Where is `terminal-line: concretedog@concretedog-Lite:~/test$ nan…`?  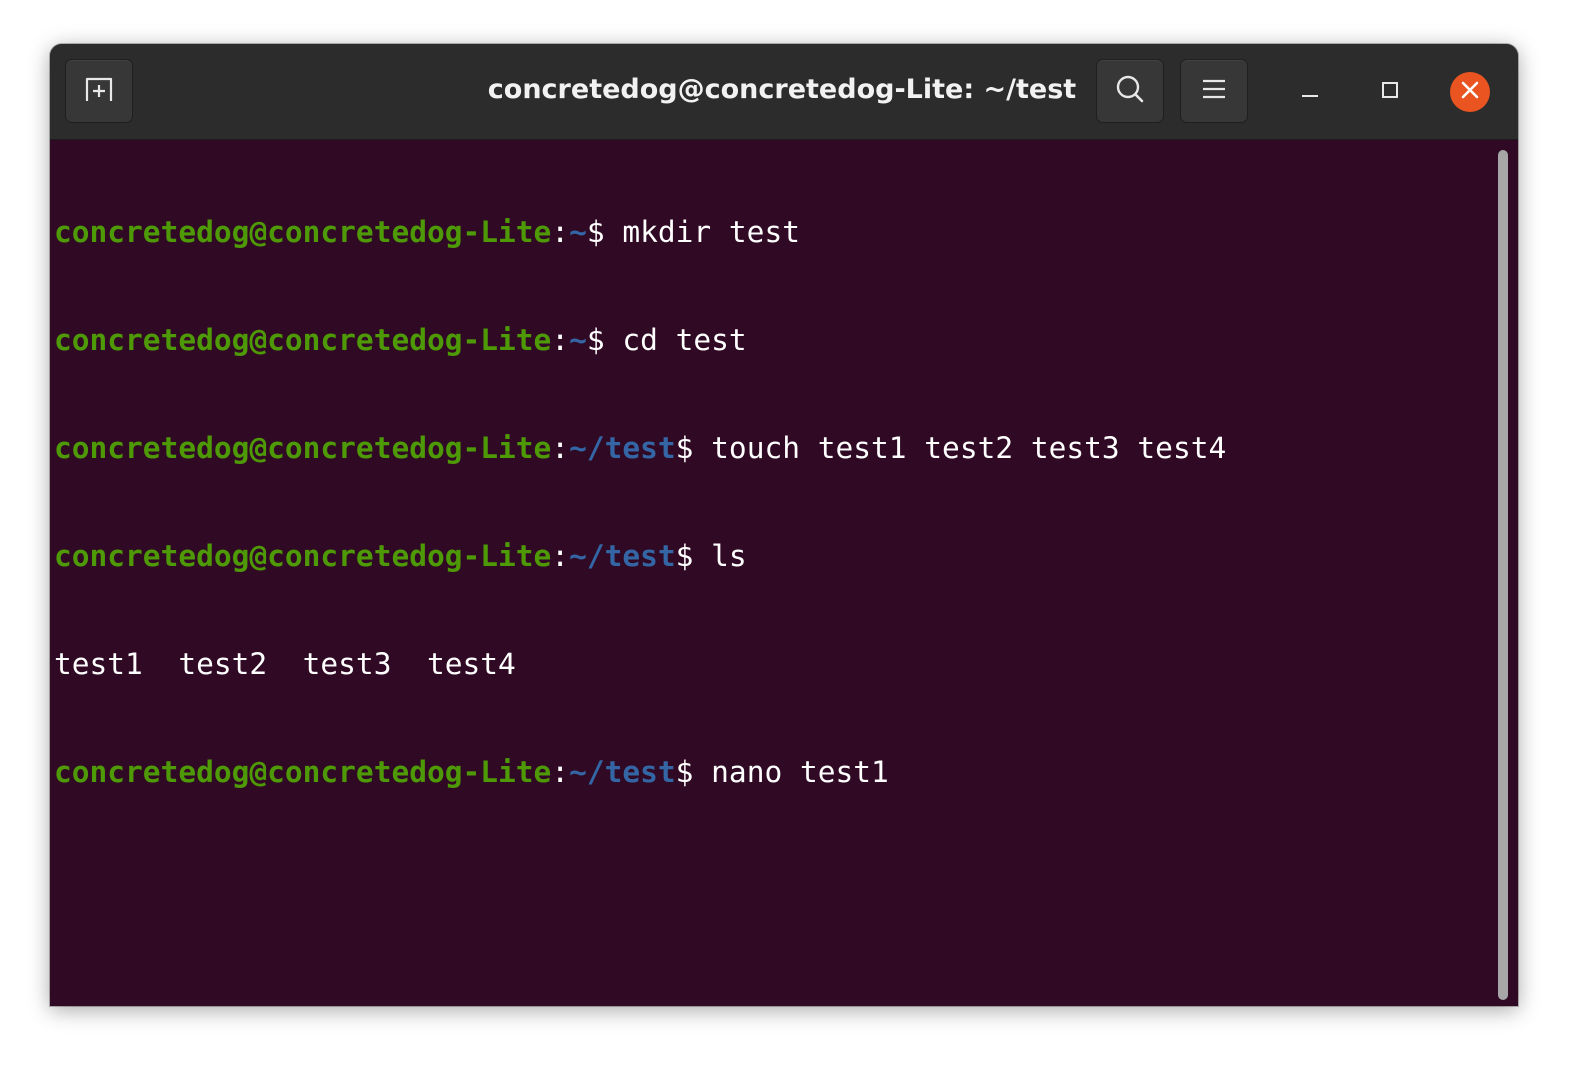
terminal-line: concretedog@concretedog-Lite:~/test$ nan… is located at coordinates (640, 772).